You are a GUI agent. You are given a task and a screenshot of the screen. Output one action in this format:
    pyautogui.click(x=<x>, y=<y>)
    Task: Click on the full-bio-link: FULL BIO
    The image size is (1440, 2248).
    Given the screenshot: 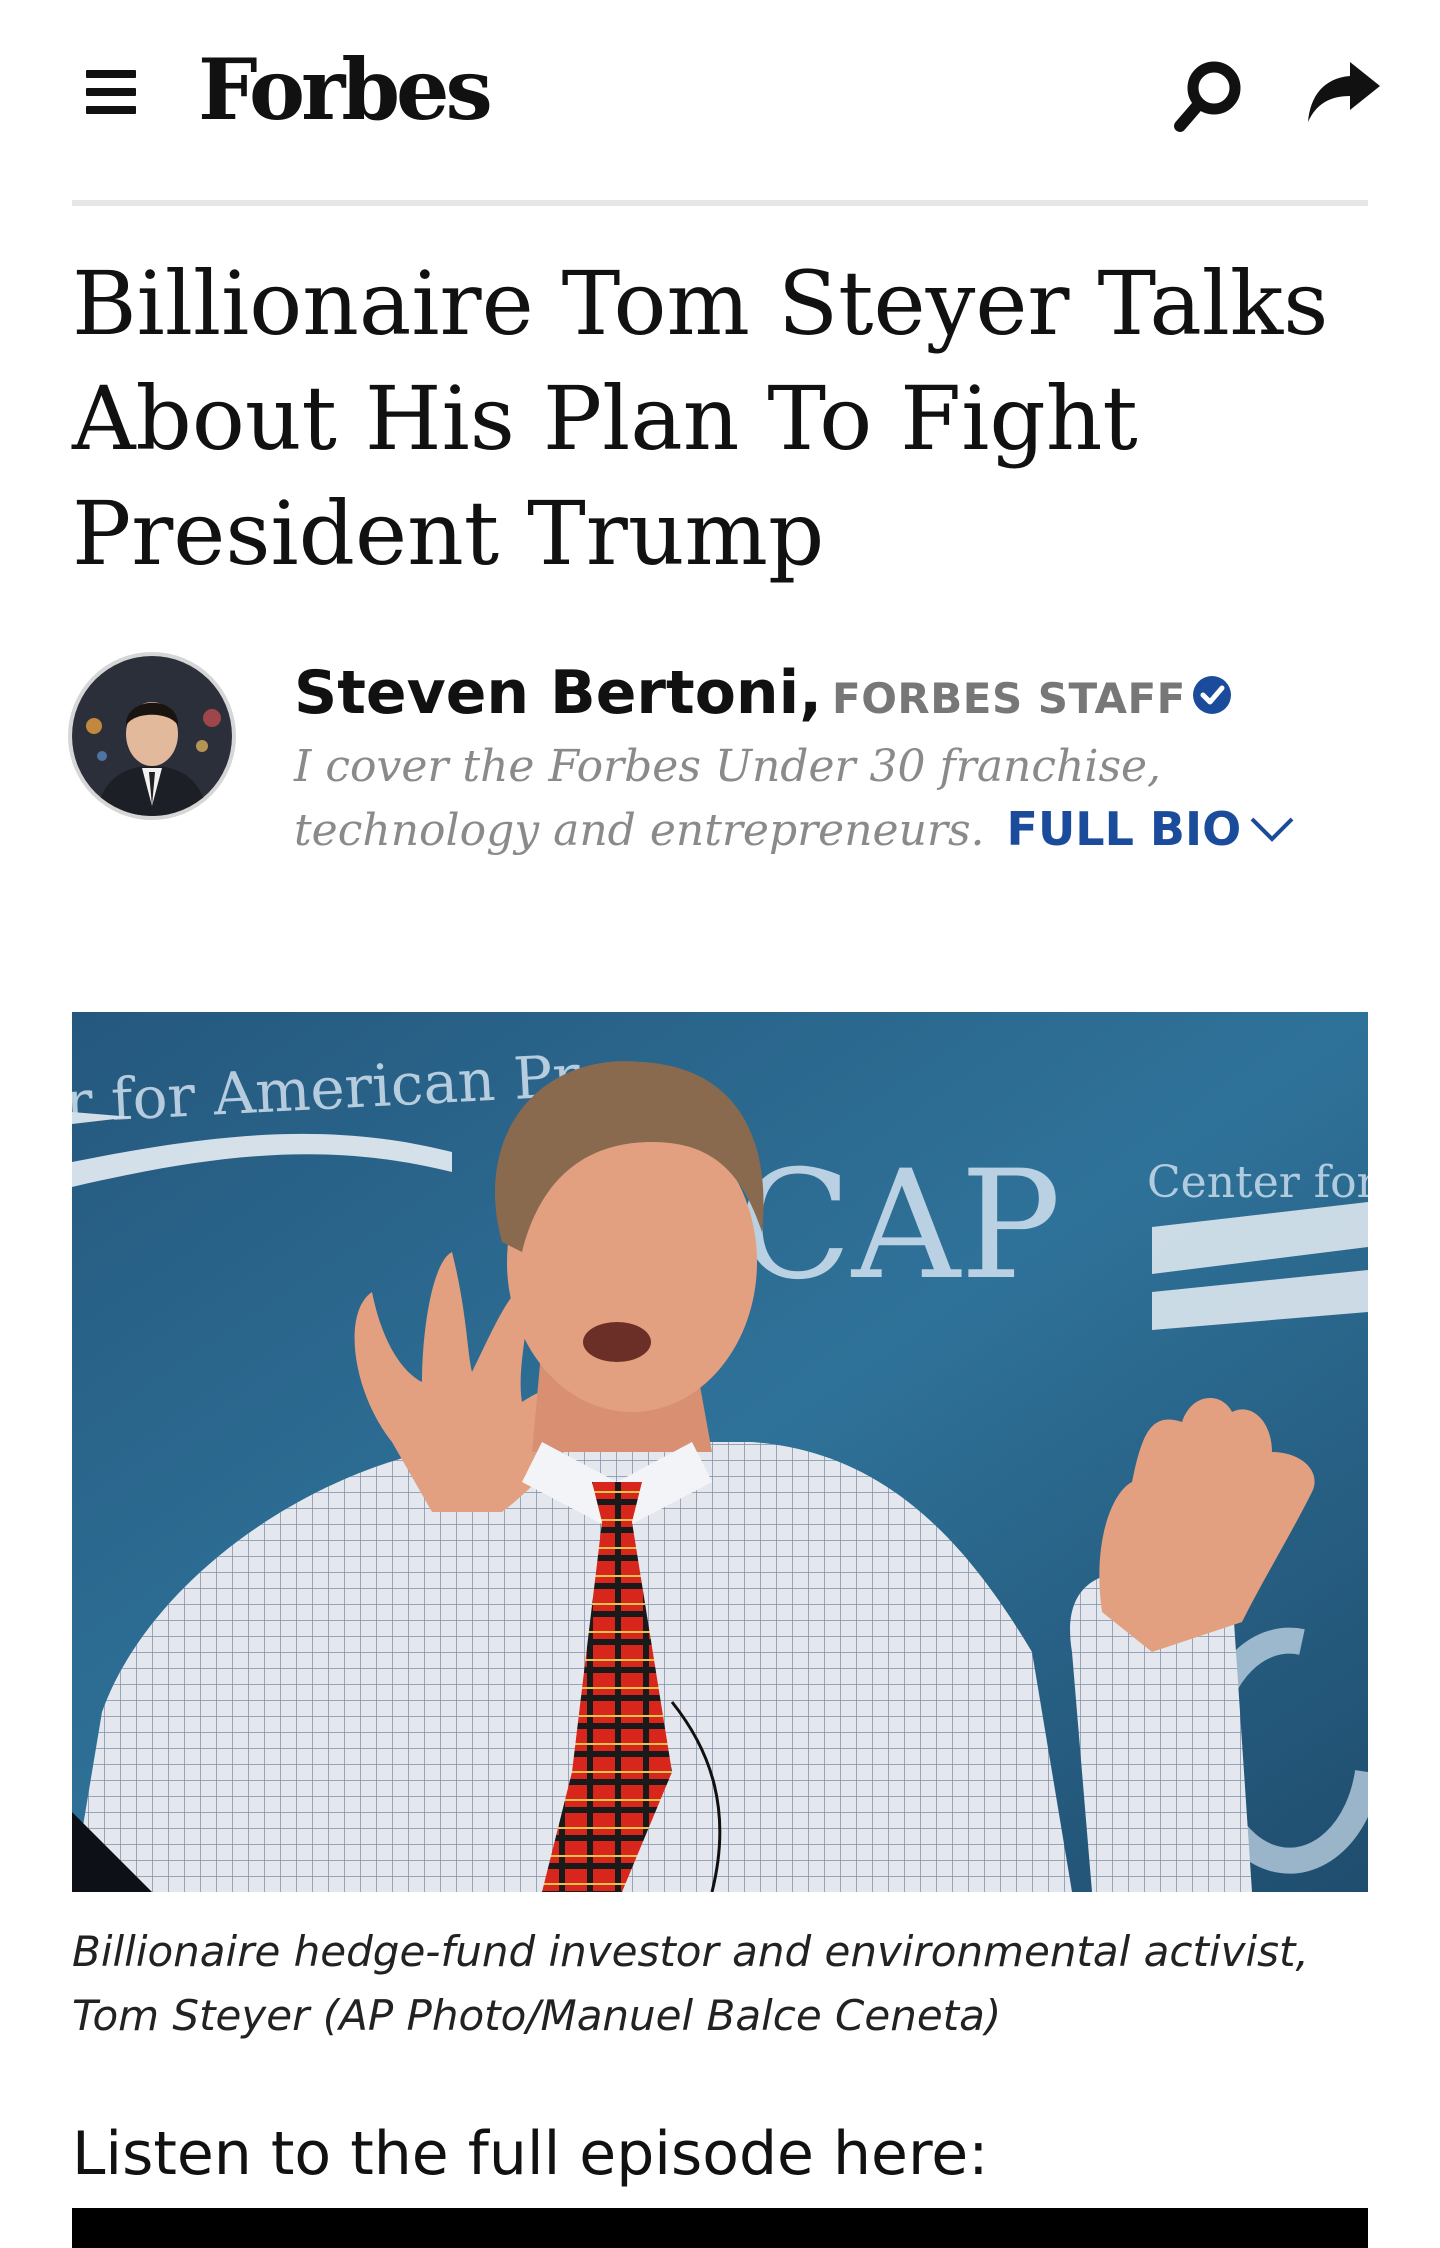 What is the action you would take?
    pyautogui.click(x=1151, y=829)
    